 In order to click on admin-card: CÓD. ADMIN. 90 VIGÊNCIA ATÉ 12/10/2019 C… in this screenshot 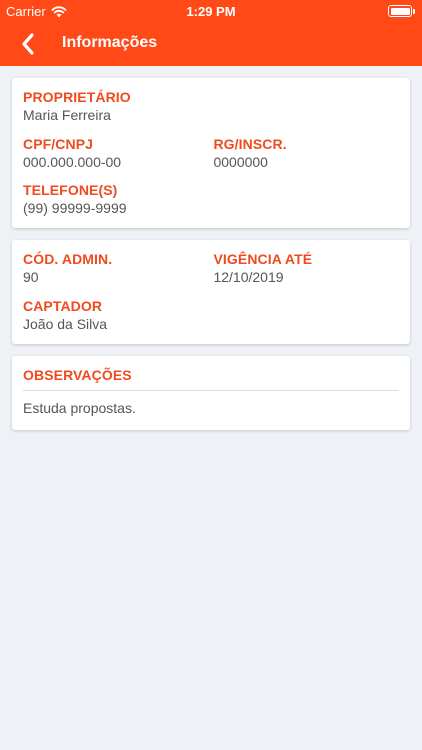, I will do `click(211, 292)`.